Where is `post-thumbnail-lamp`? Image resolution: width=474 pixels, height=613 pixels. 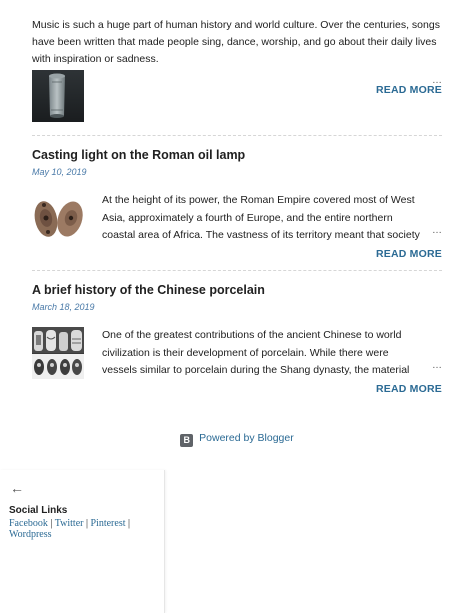
post-thumbnail-lamp is located at coordinates (58, 218).